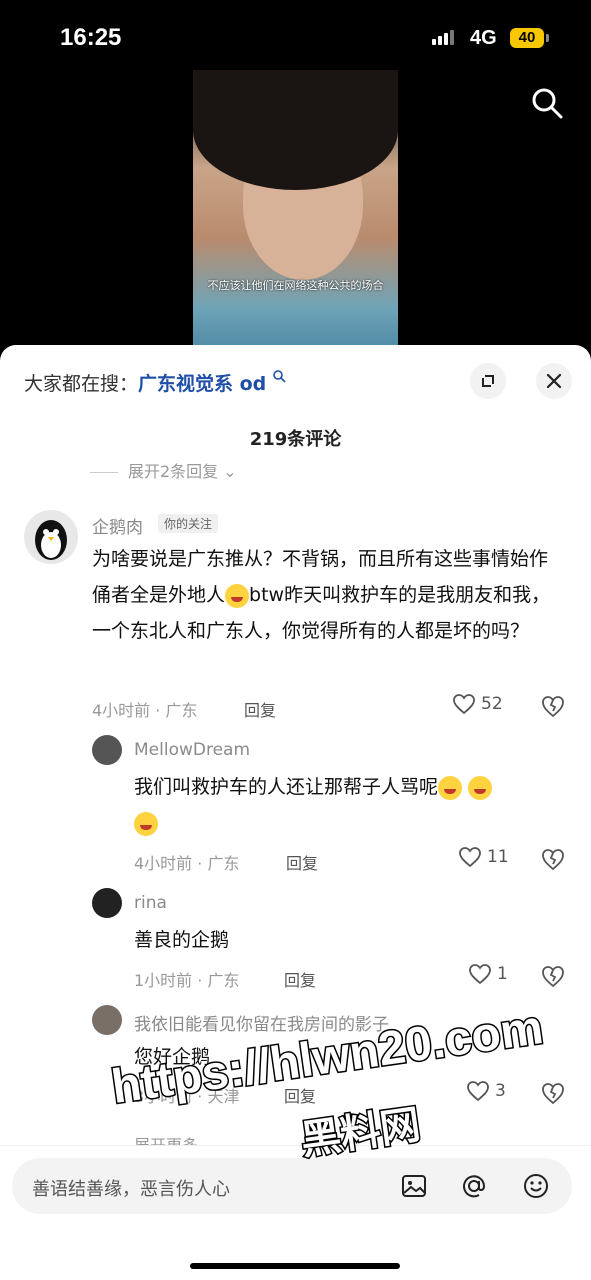 The image size is (591, 1280). Describe the element at coordinates (536, 1186) in the screenshot. I see `emoji-icon` at that location.